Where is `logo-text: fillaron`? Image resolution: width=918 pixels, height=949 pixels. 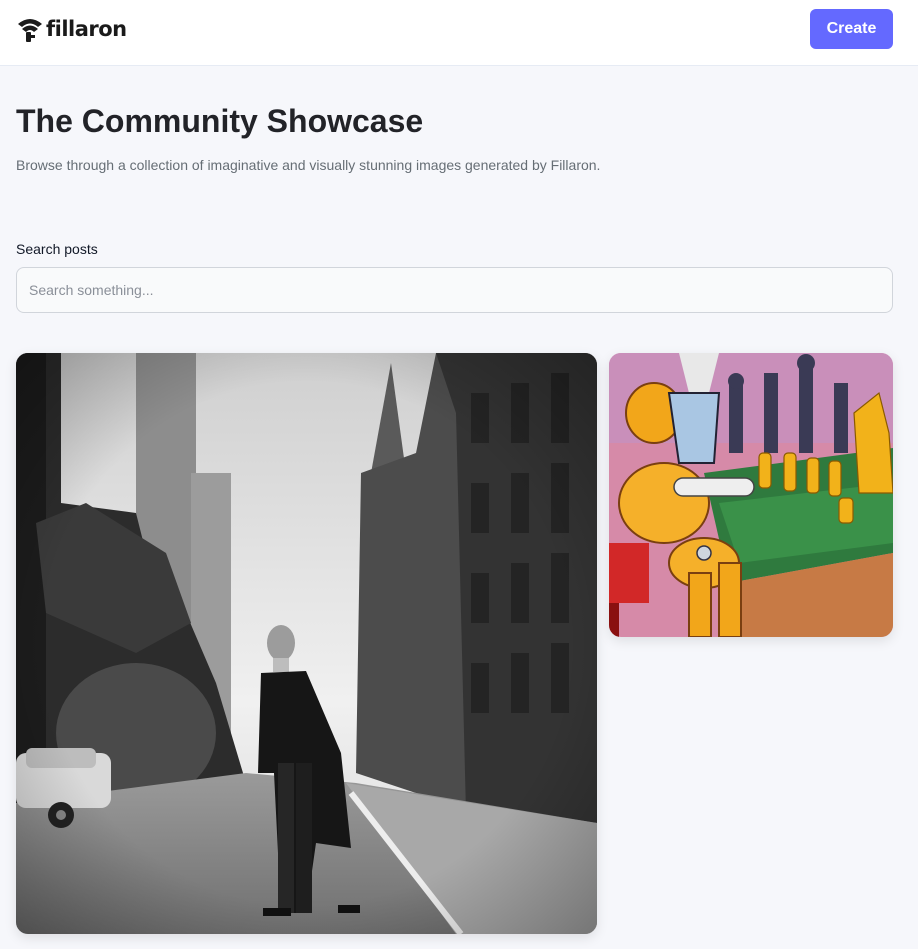 logo-text: fillaron is located at coordinates (86, 29).